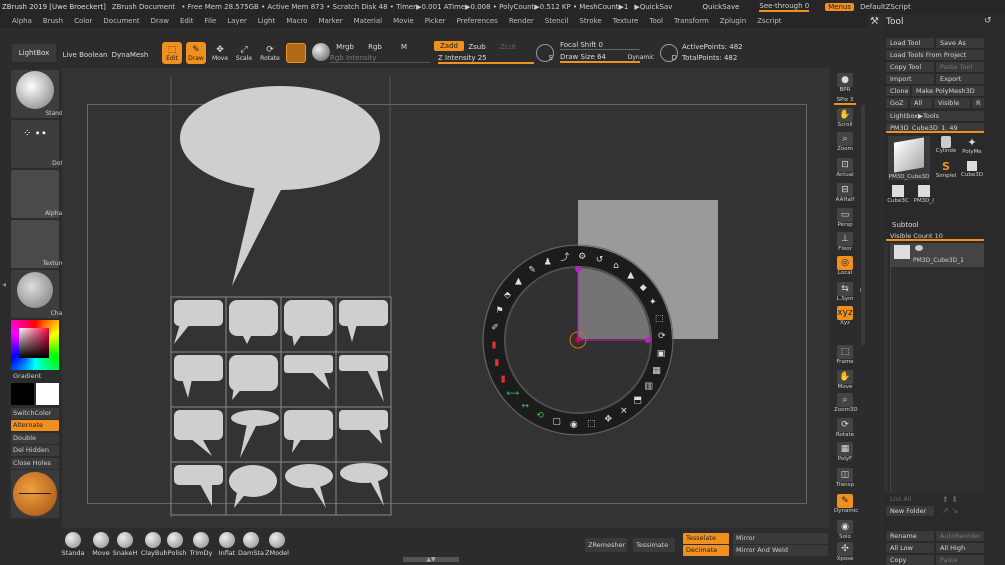 The image size is (1005, 565). What do you see at coordinates (937, 368) in the screenshot?
I see `subtool-list: PM3D_Cube3D_1` at bounding box center [937, 368].